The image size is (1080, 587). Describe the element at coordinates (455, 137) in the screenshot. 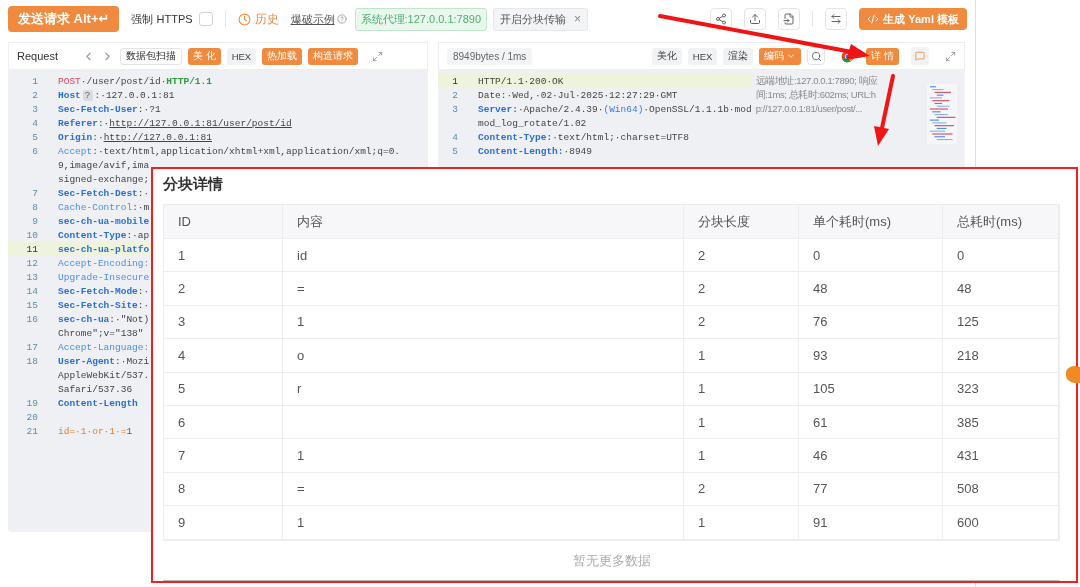

I see `line-number: 4` at that location.